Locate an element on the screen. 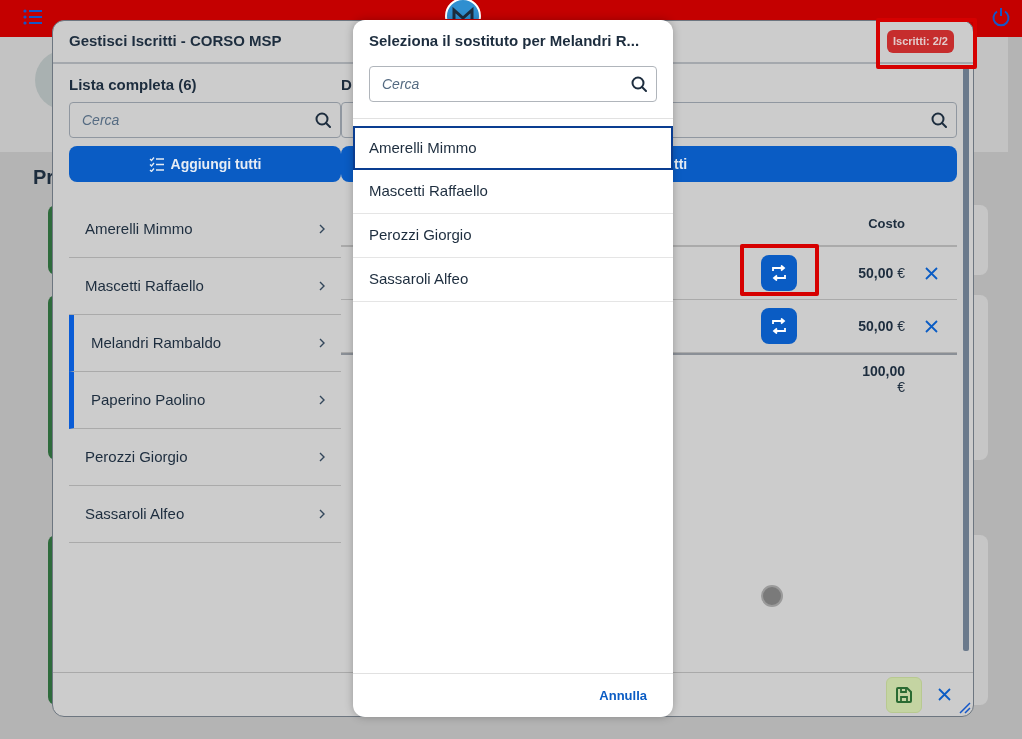  count-badge: Iscritti: 2/2 is located at coordinates (920, 41).